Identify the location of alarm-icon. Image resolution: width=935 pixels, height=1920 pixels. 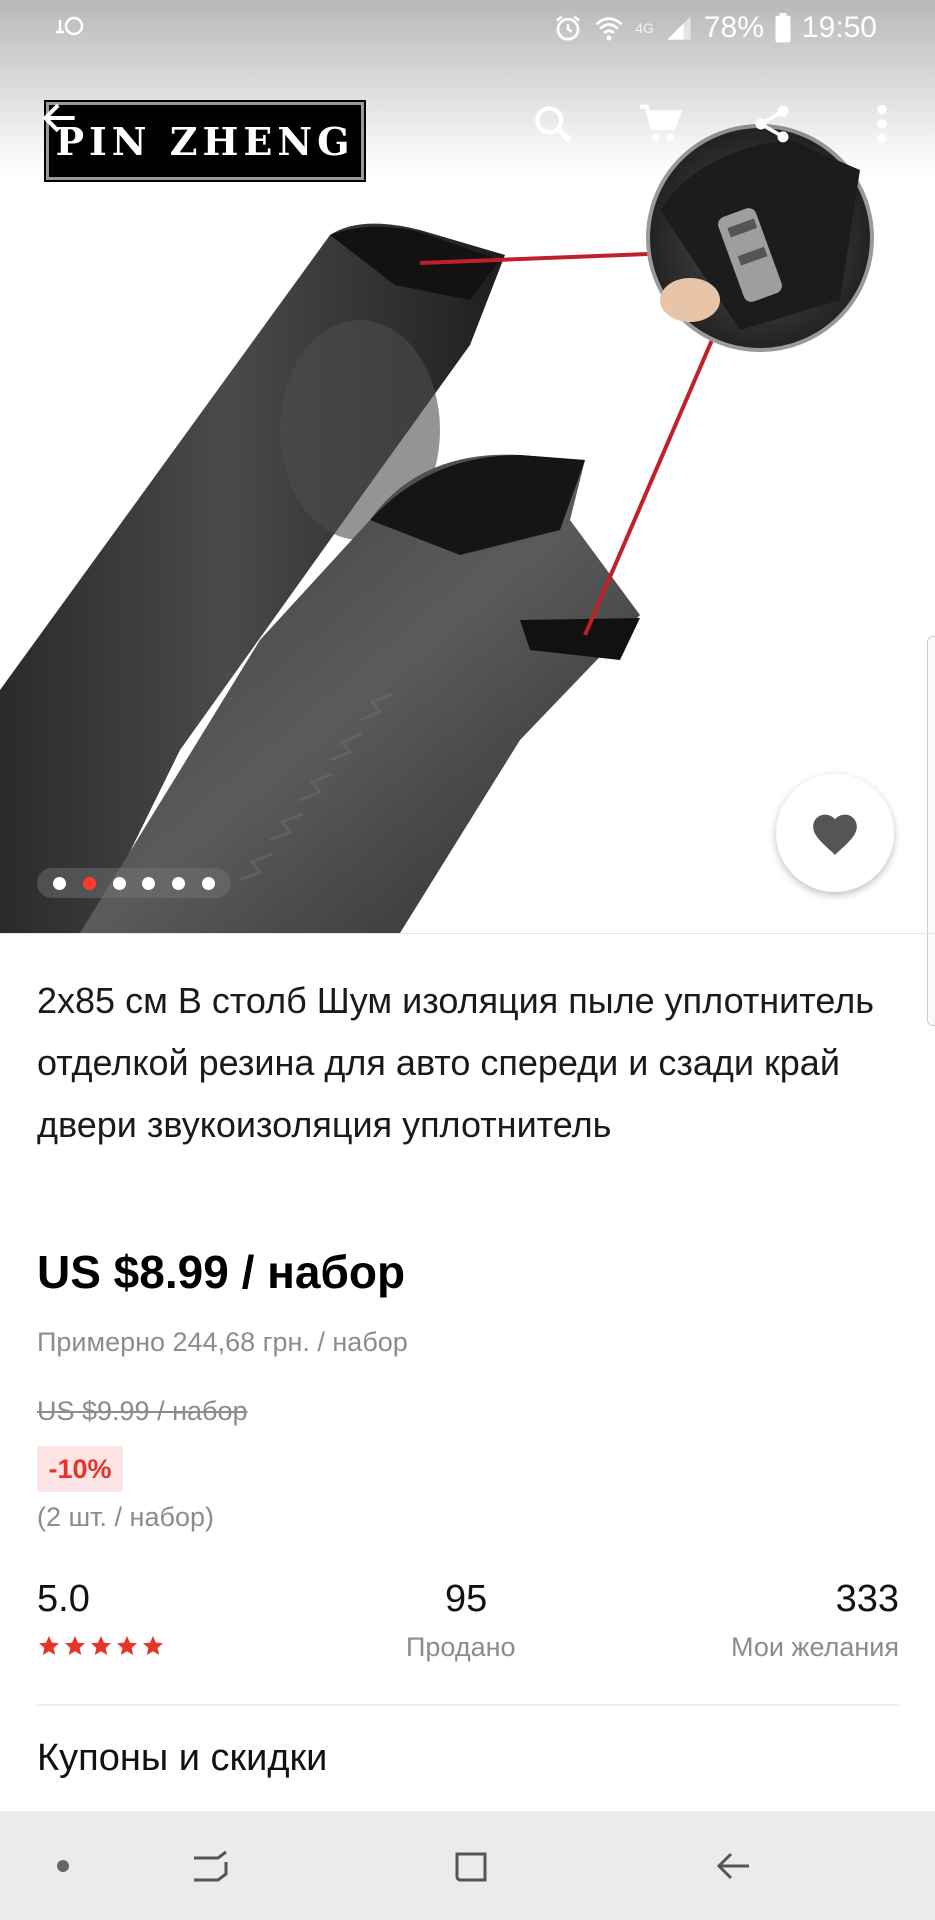
(568, 28).